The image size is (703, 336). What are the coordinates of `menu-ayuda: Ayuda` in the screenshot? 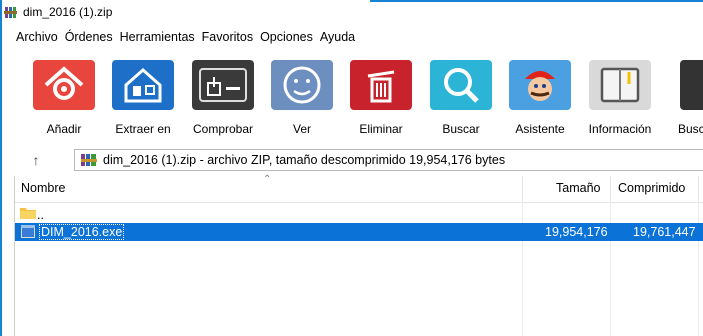 It's located at (341, 37).